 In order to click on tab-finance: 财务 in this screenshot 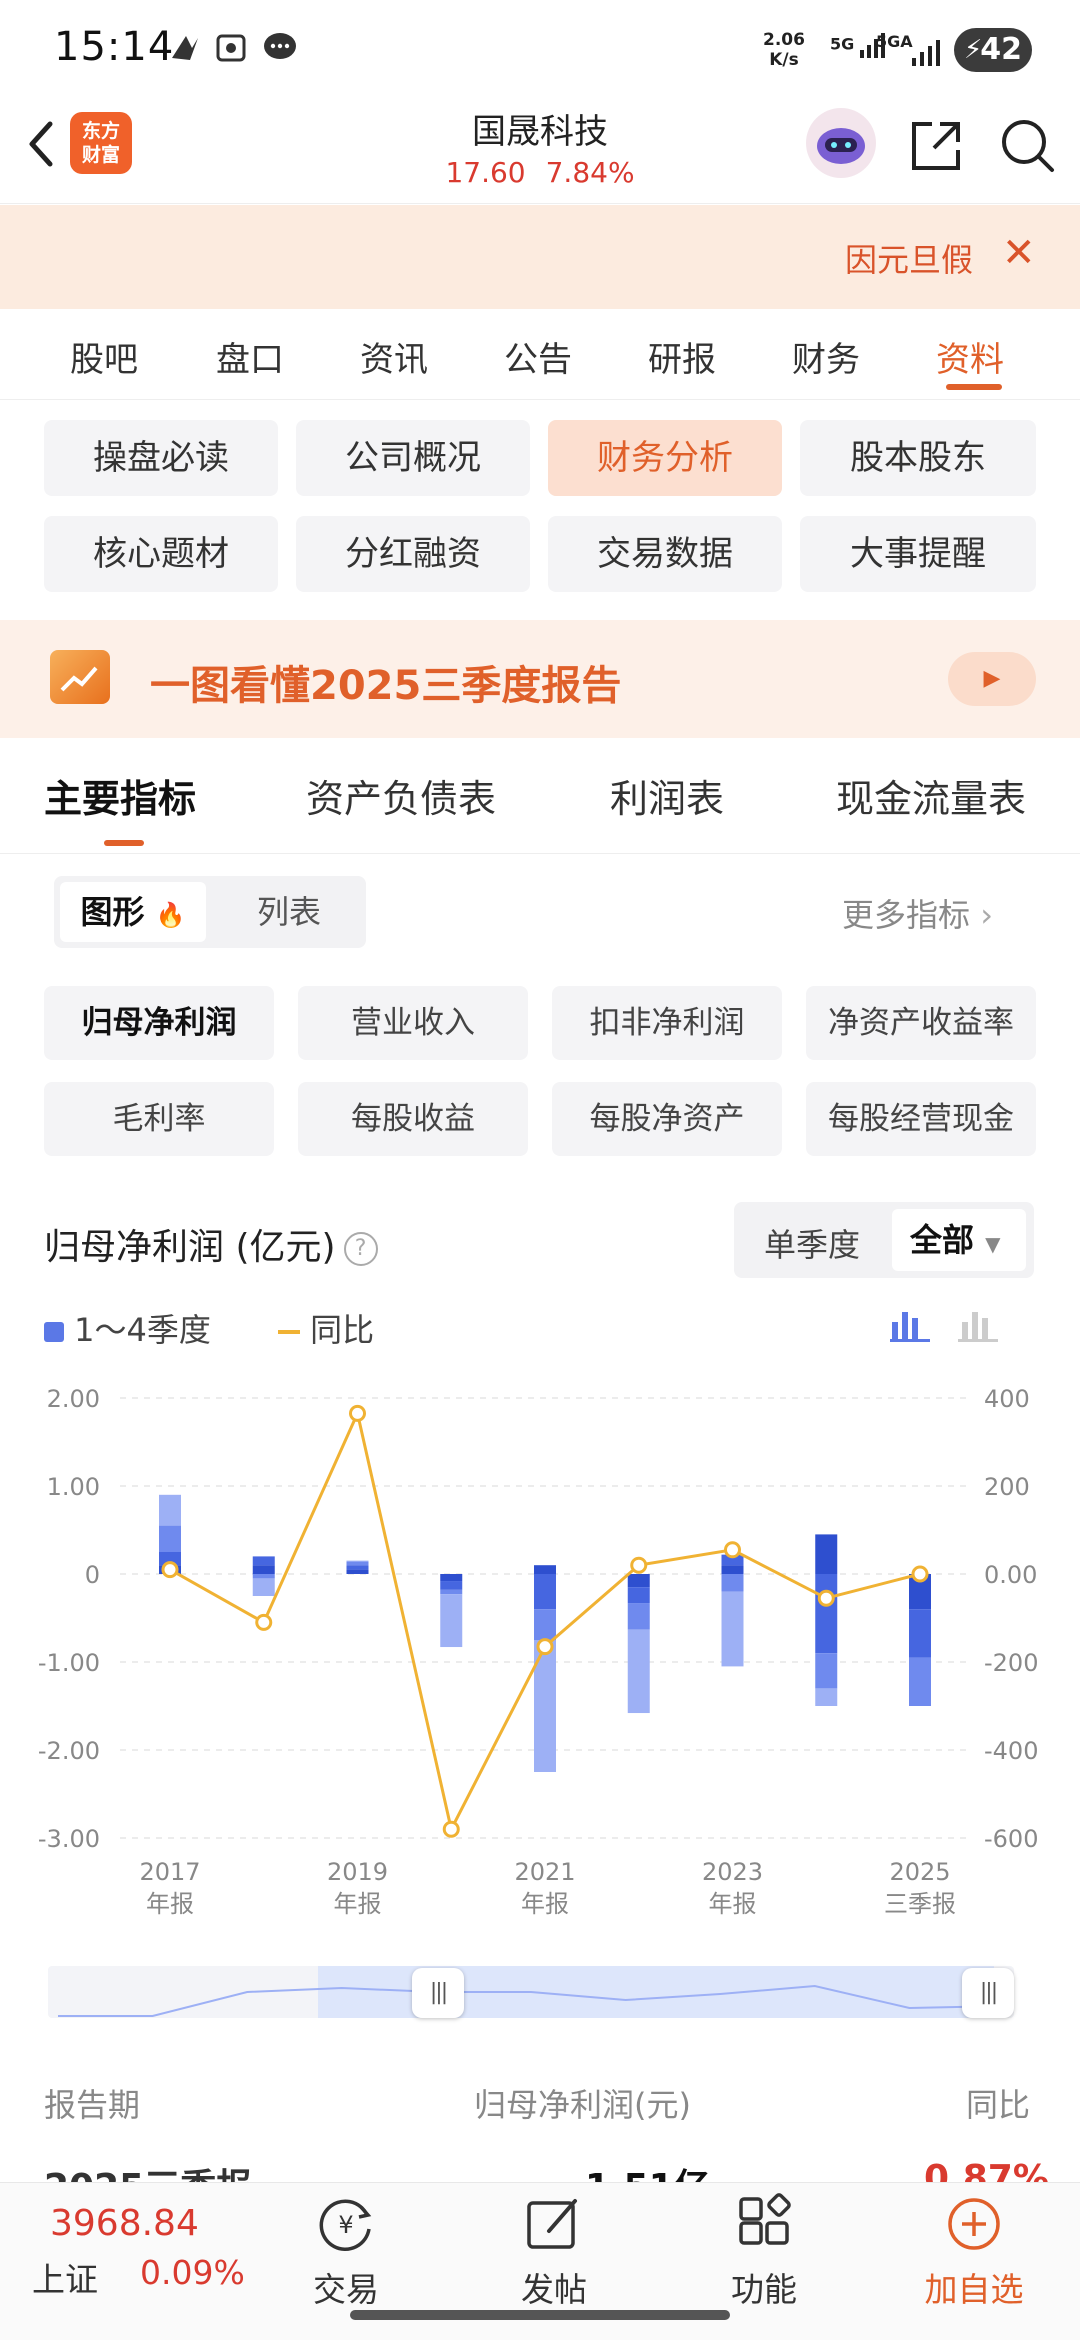, I will do `click(826, 356)`.